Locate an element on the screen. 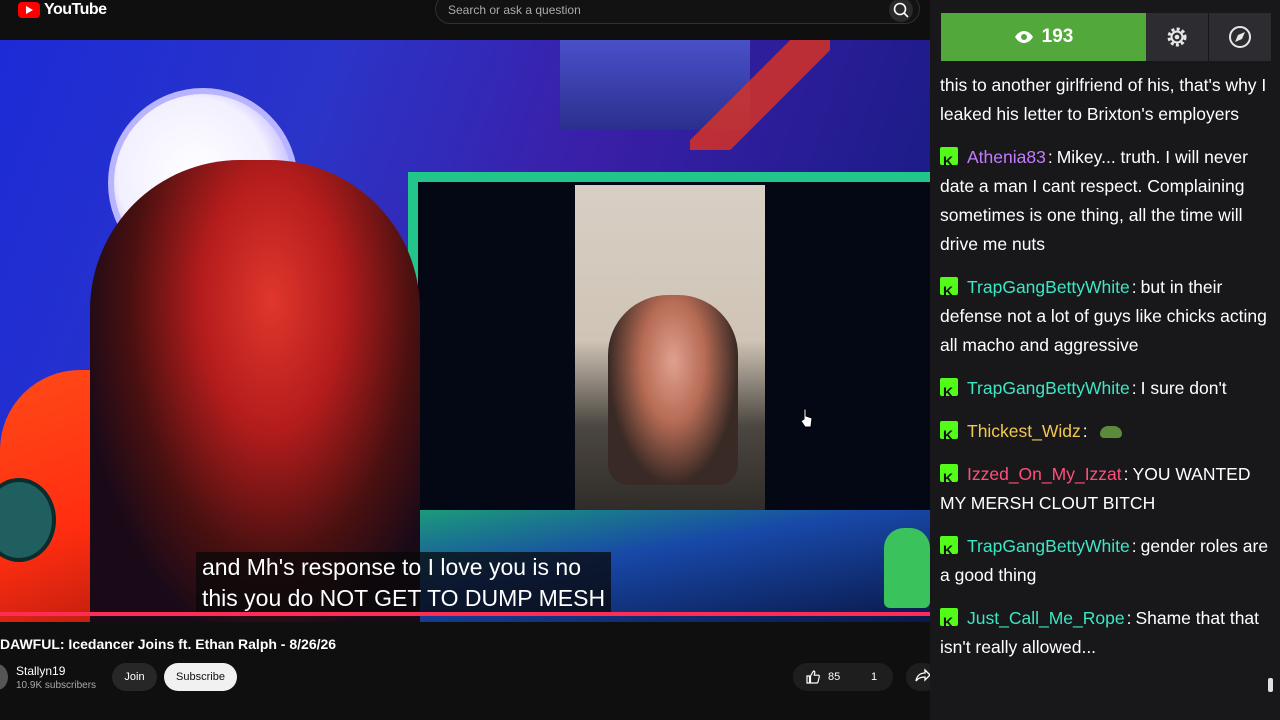  chat-username: Just_Call_Me_Rope is located at coordinates (1046, 618).